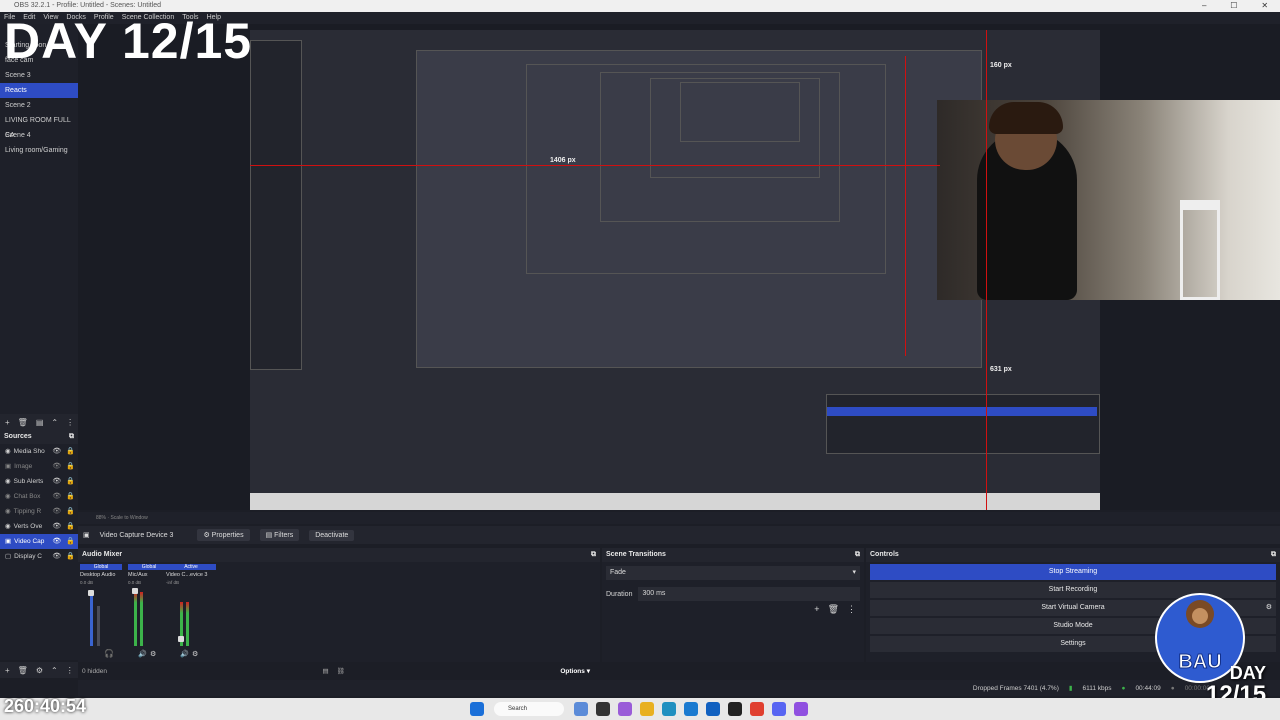 This screenshot has width=1280, height=720. What do you see at coordinates (39, 150) in the screenshot?
I see `scene-item-living-room-gaming: Living room/Gaming` at bounding box center [39, 150].